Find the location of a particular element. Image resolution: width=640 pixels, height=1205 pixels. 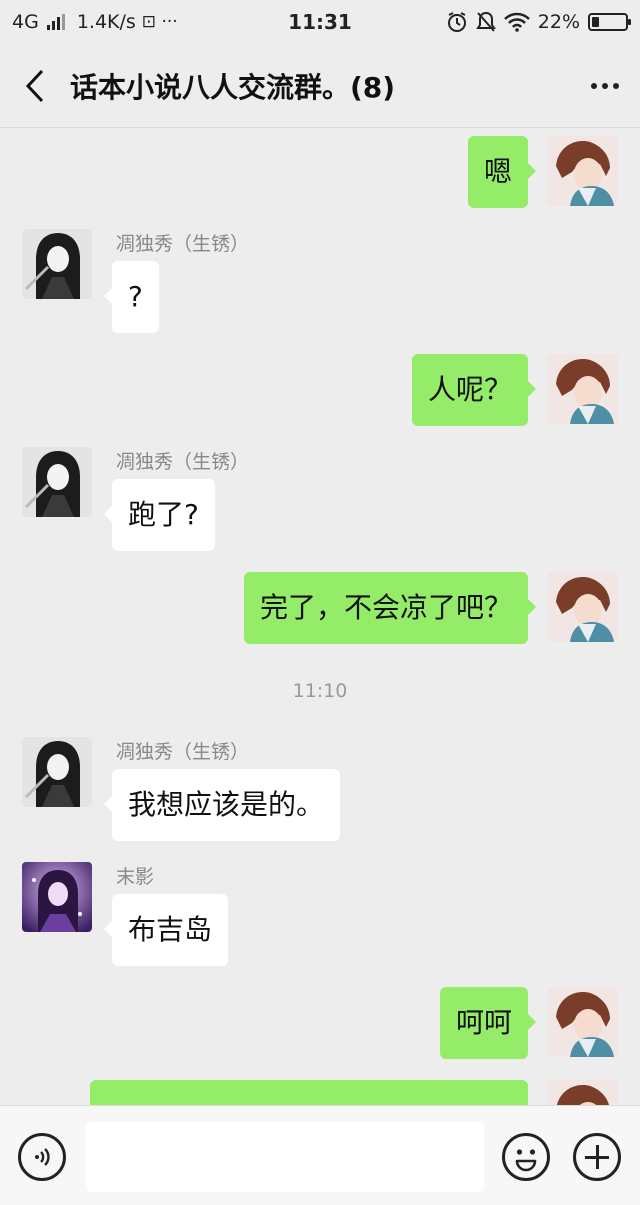

status-right: 22% is located at coordinates (538, 22).